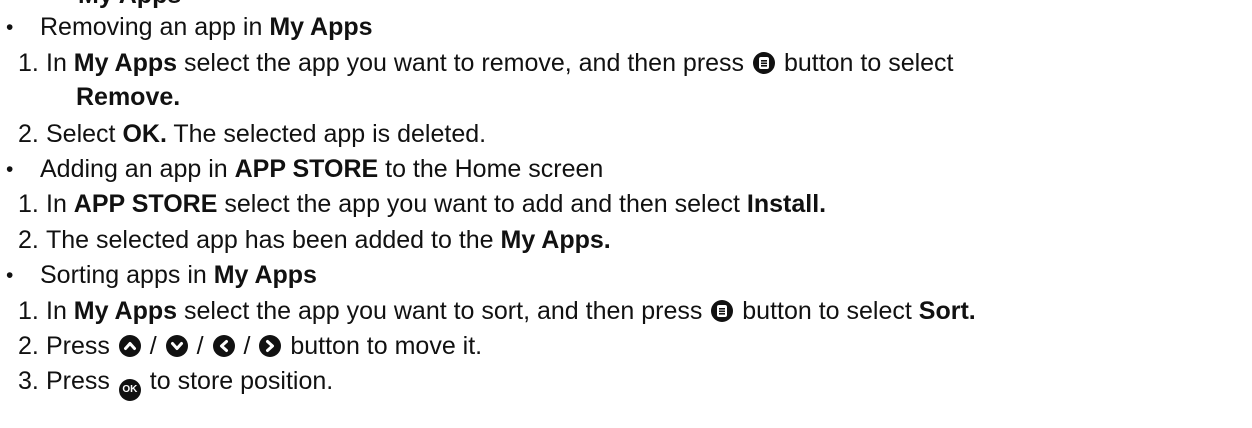 This screenshot has width=1252, height=428. What do you see at coordinates (273, 240) in the screenshot?
I see `step-text: The selected app has been added to the` at bounding box center [273, 240].